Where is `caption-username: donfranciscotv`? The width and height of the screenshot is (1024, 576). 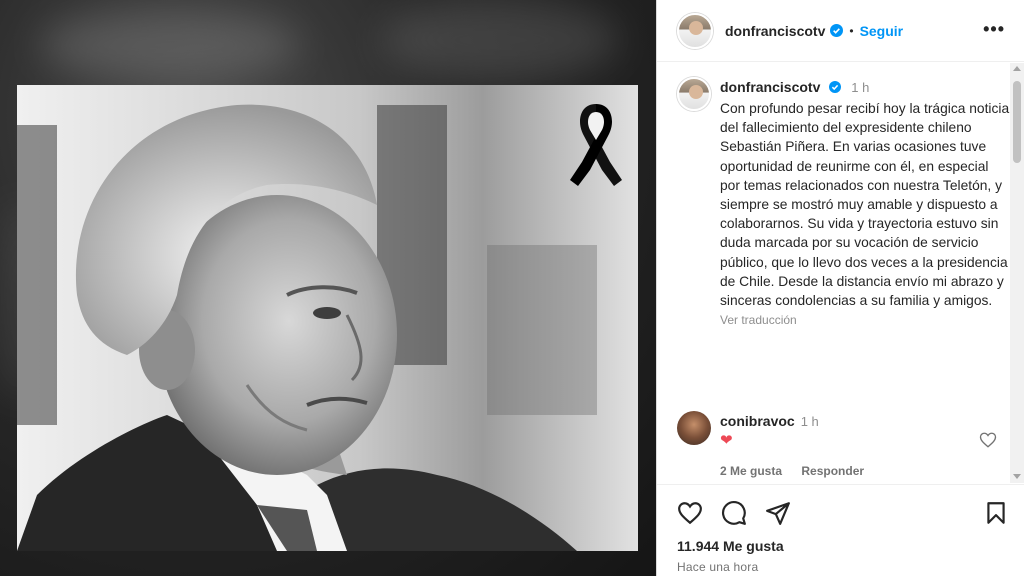 caption-username: donfranciscotv is located at coordinates (770, 87).